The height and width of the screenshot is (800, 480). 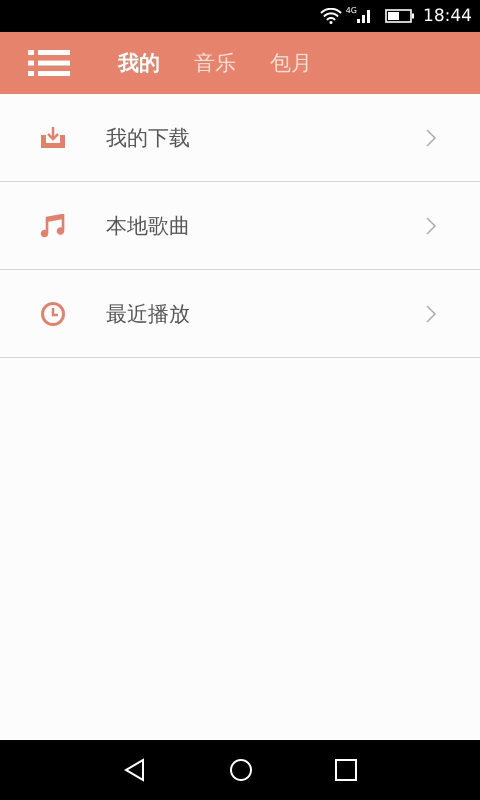 What do you see at coordinates (53, 313) in the screenshot?
I see `clock-icon` at bounding box center [53, 313].